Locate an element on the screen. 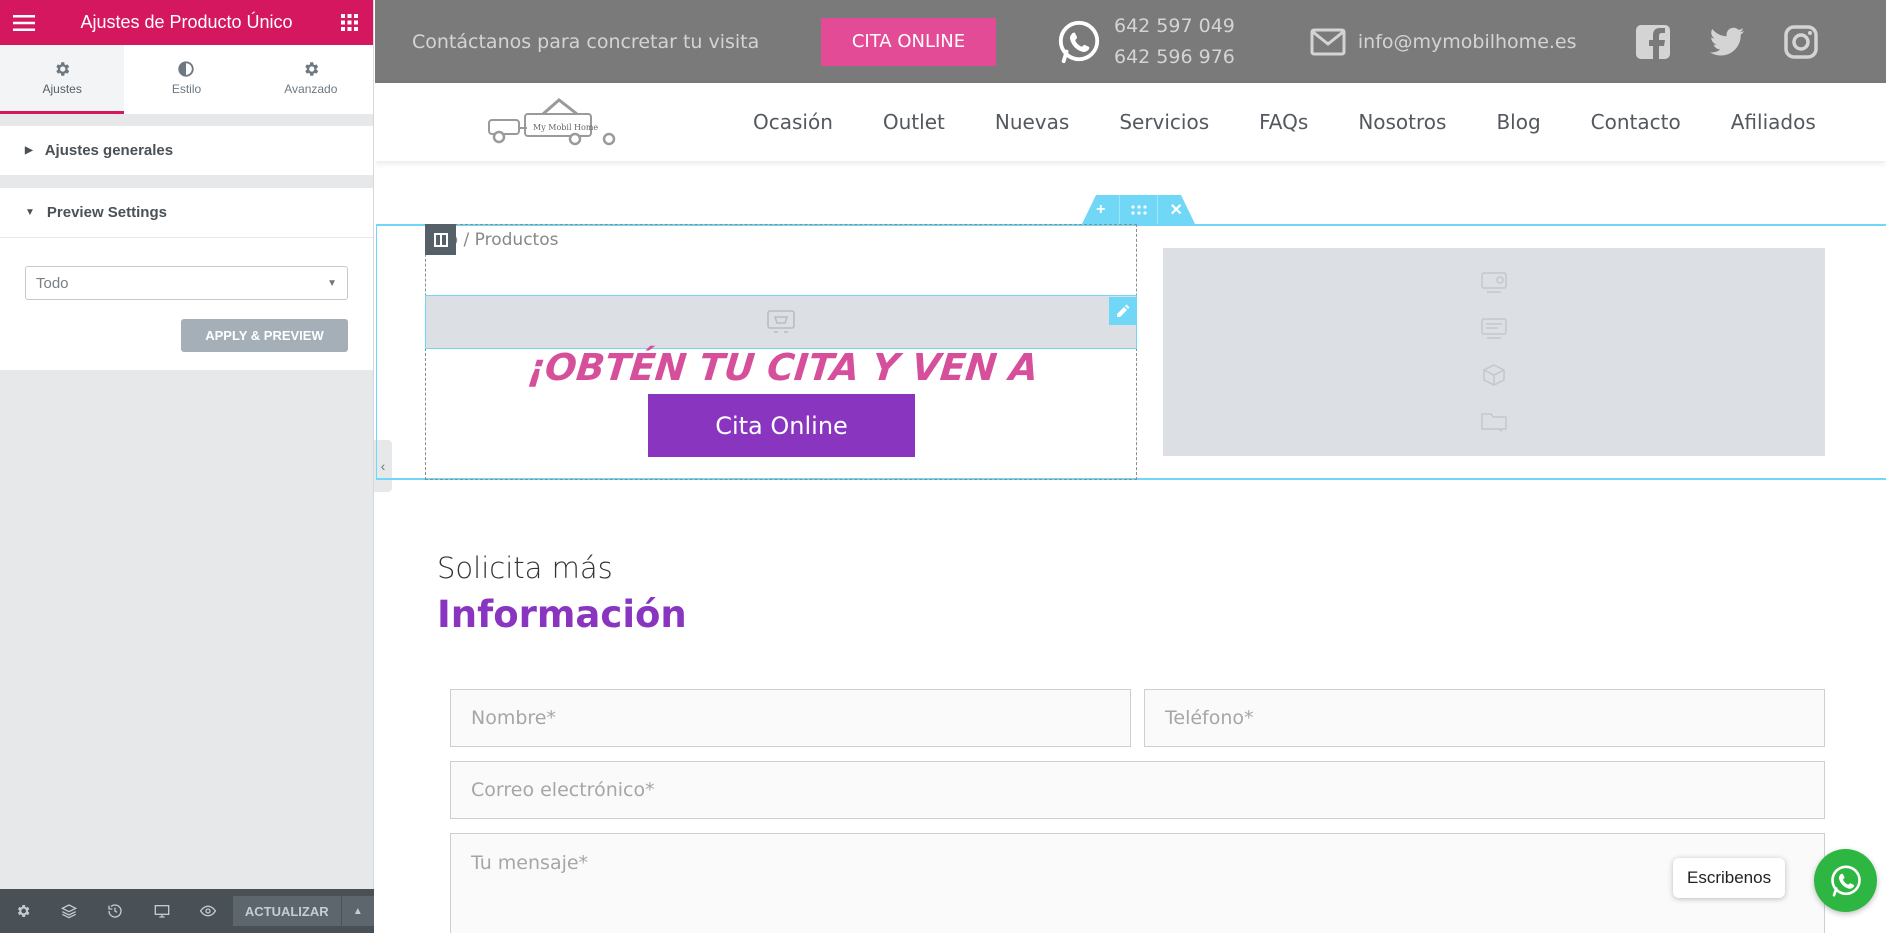  instagram-icon is located at coordinates (1801, 42).